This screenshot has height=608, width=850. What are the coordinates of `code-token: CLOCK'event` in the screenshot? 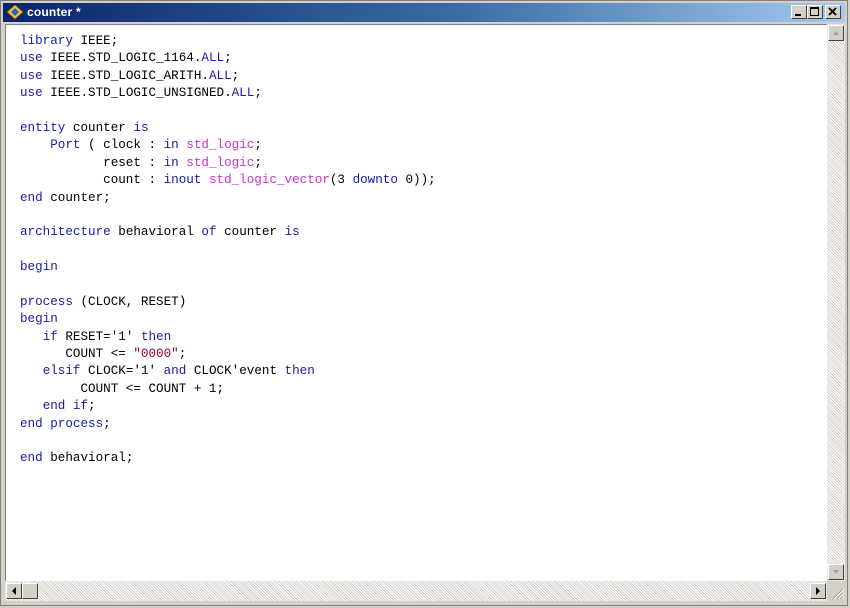 It's located at (235, 371).